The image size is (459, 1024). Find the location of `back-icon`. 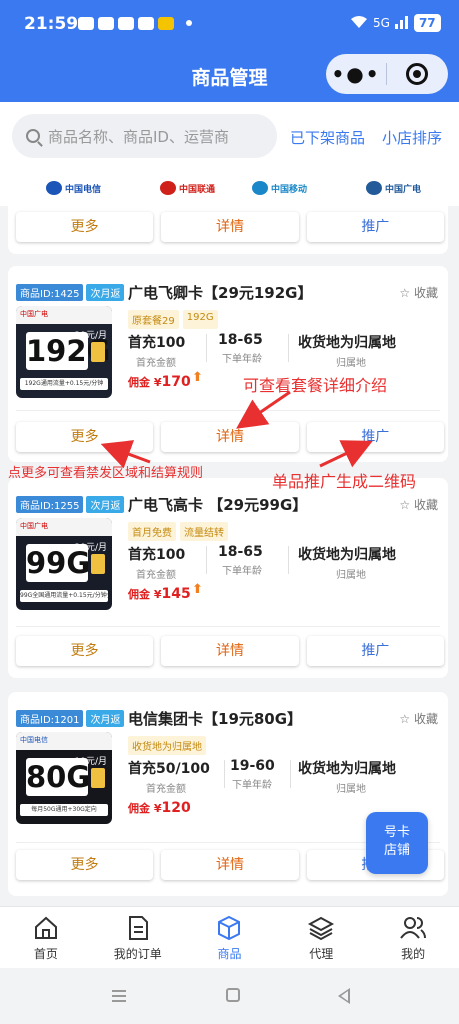

back-icon is located at coordinates (344, 996).